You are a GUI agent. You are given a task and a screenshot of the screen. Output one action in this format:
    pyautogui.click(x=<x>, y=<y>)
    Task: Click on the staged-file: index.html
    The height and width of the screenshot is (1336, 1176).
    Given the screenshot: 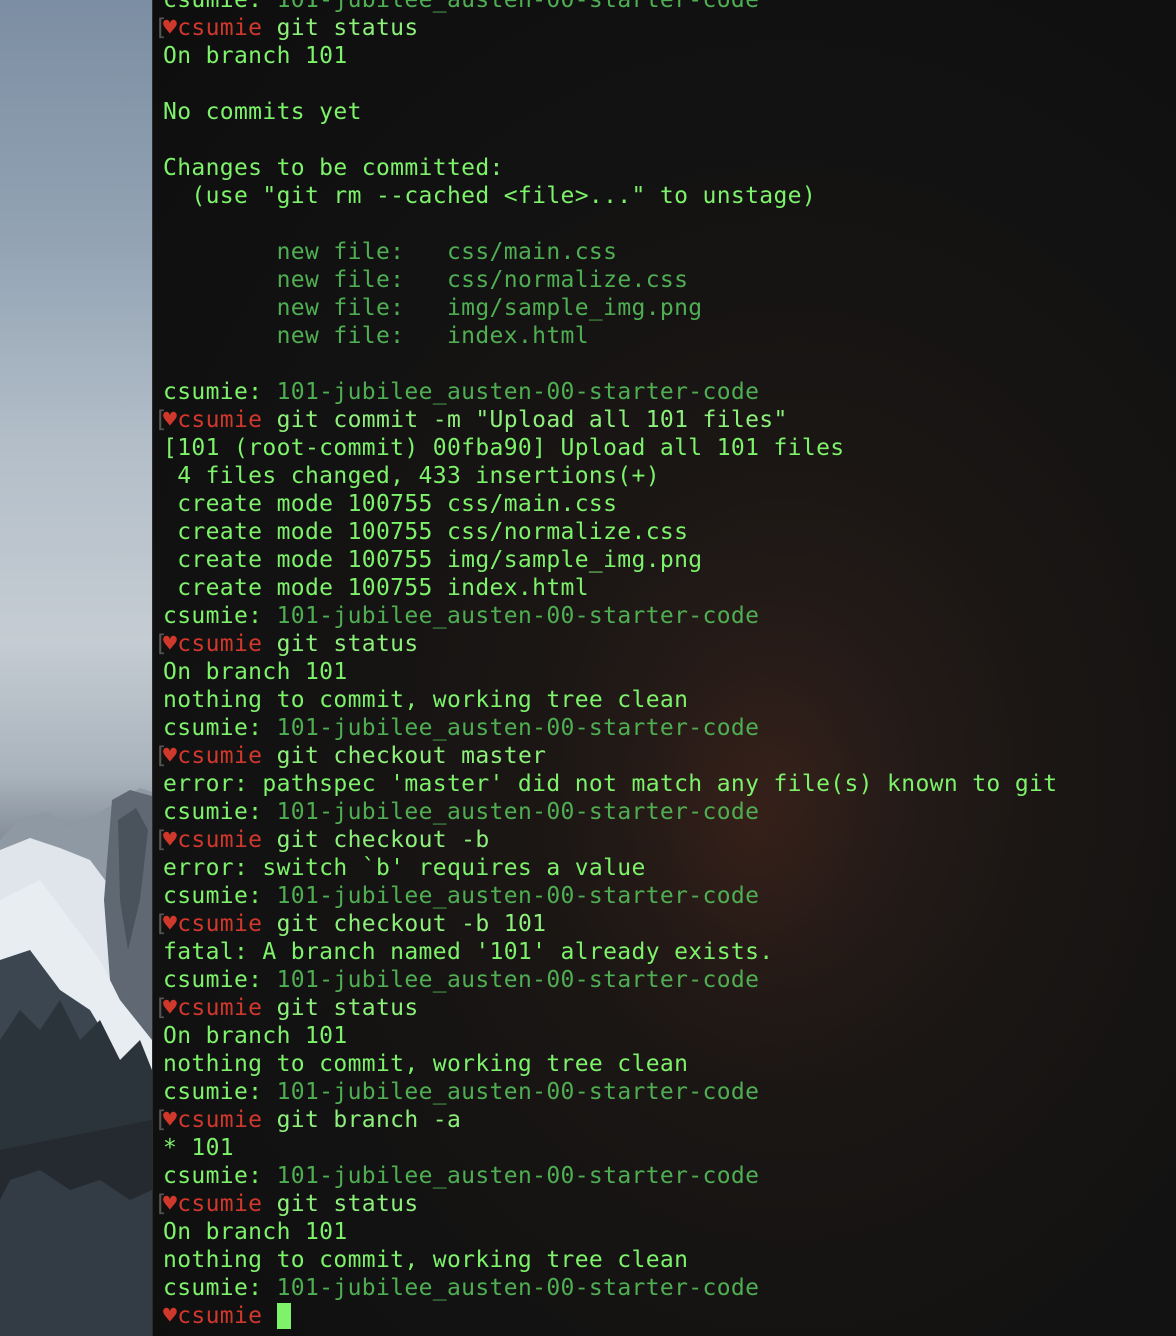 What is the action you would take?
    pyautogui.click(x=517, y=336)
    